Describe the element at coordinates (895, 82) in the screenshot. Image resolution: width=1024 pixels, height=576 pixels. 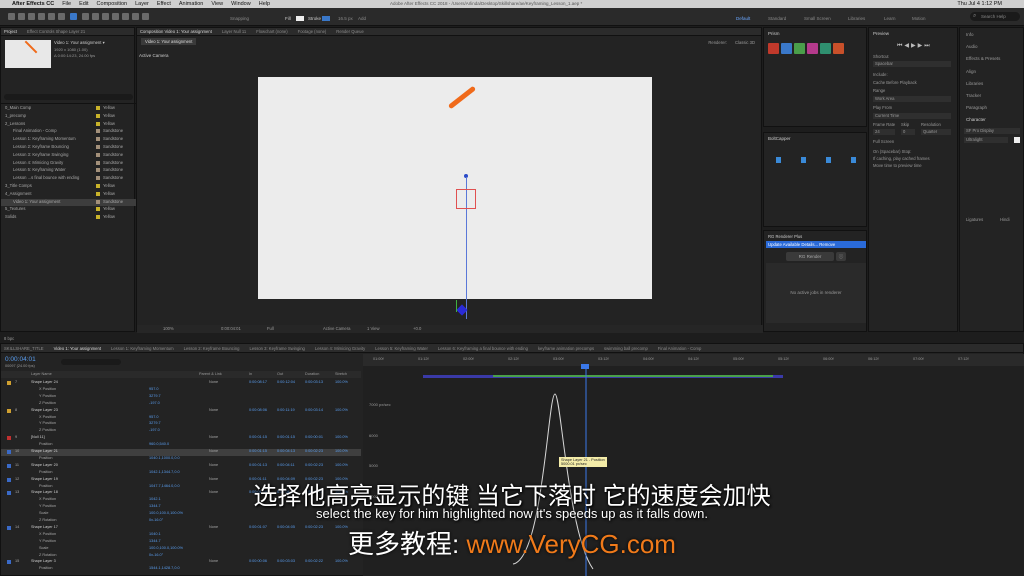
I see `cache-checkbox: Cache Before Playback` at that location.